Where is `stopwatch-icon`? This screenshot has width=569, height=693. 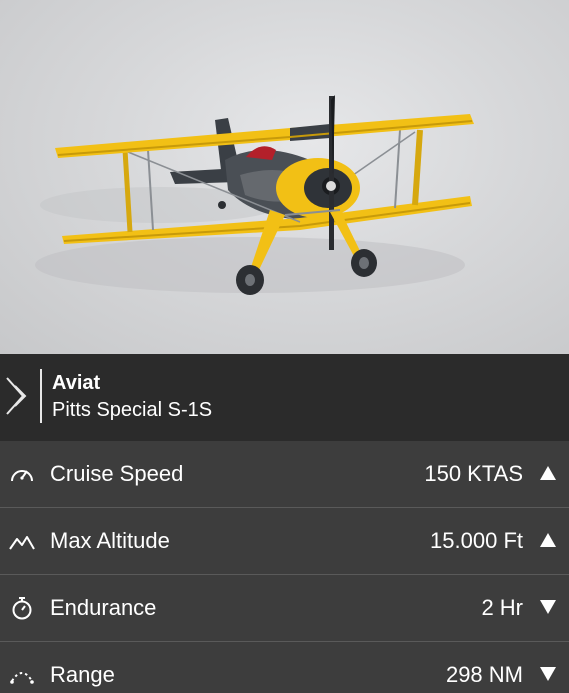
stopwatch-icon is located at coordinates (22, 608).